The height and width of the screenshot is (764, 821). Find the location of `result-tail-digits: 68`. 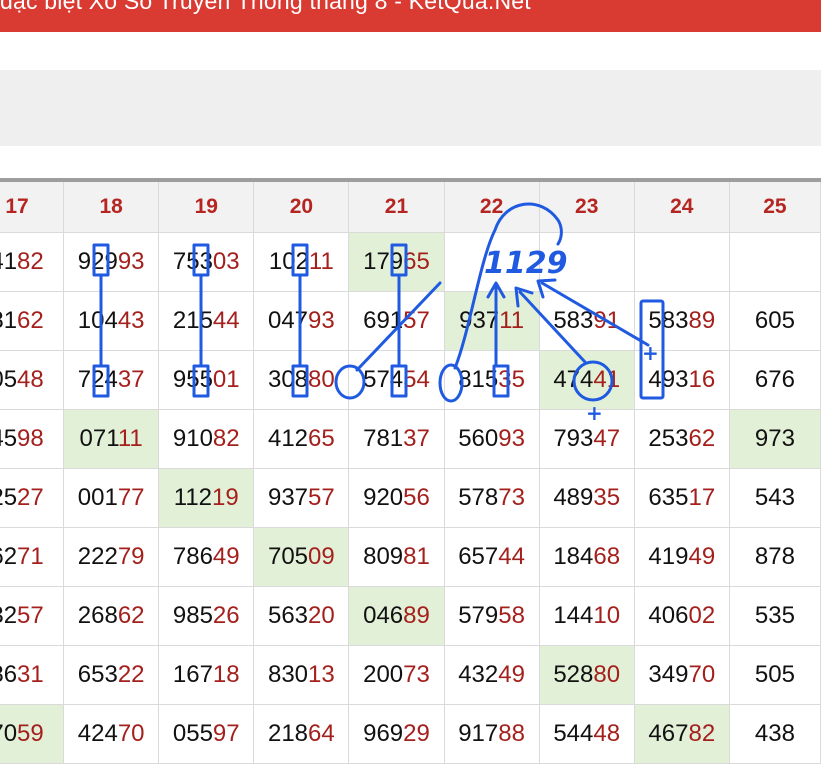

result-tail-digits: 68 is located at coordinates (607, 556).